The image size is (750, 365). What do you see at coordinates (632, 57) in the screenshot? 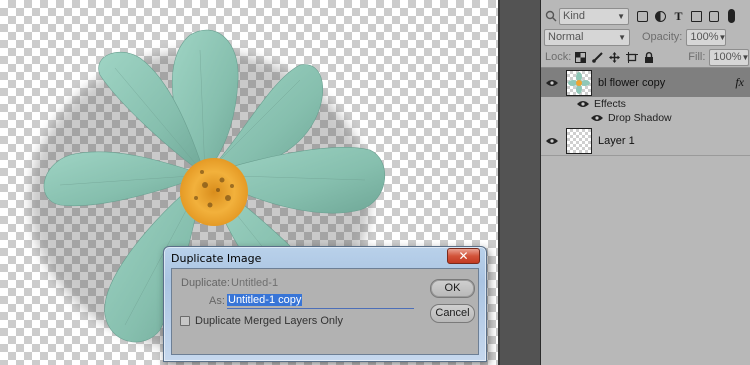
I see `lock-artboard-icon` at bounding box center [632, 57].